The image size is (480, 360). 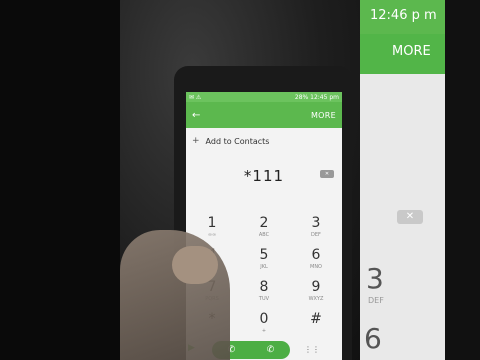 I want to click on sim2-call-icon: ✆, so click(x=271, y=350).